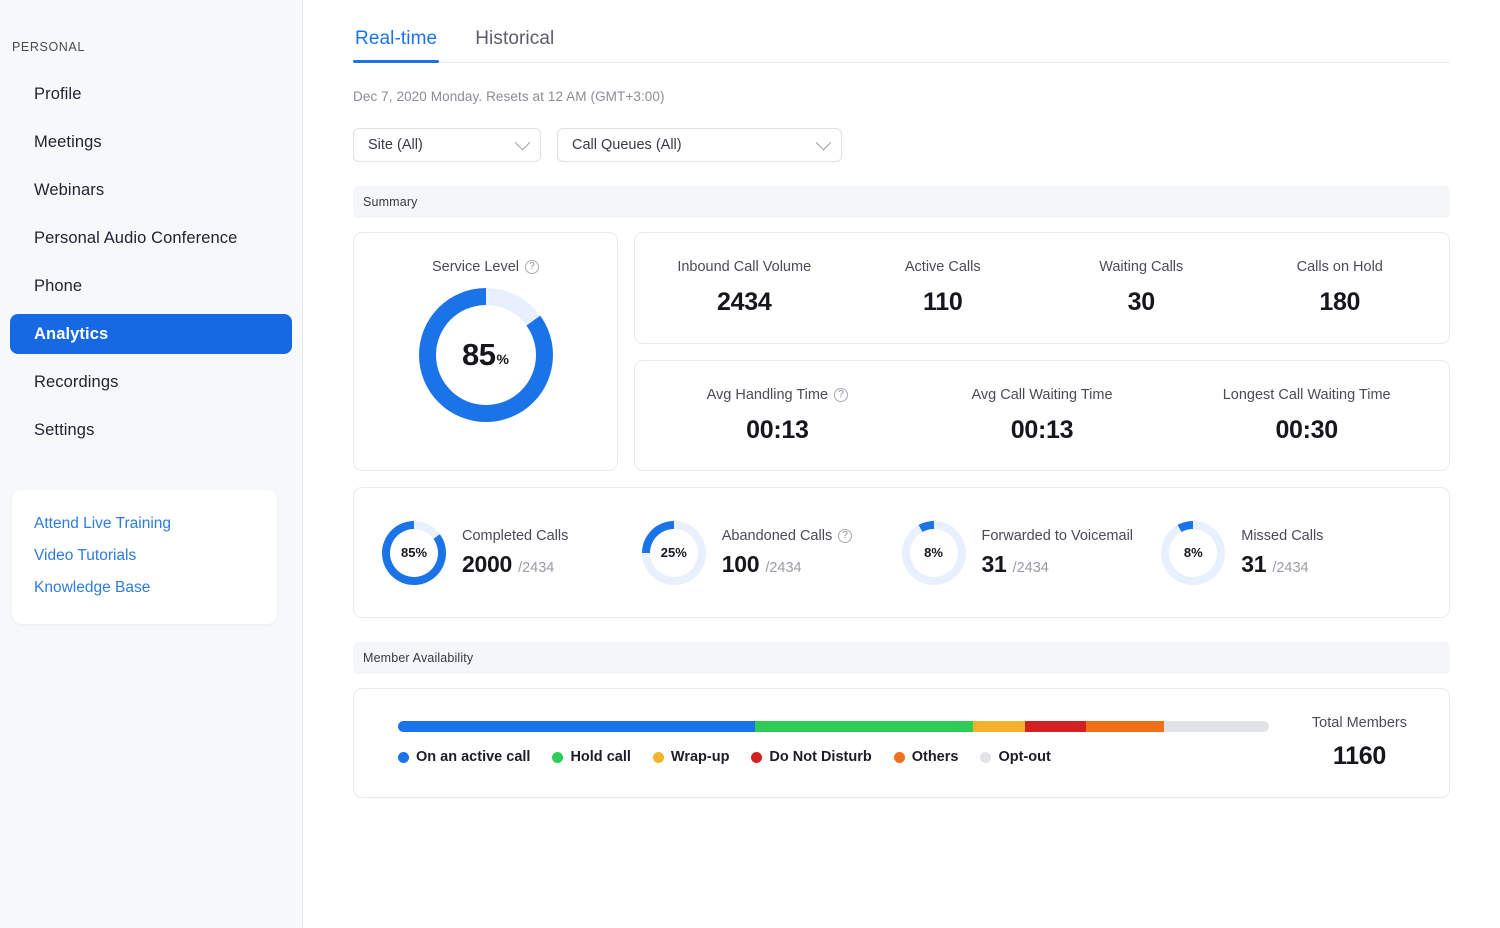 This screenshot has width=1500, height=928. I want to click on tab-real-time: Real-time, so click(396, 45).